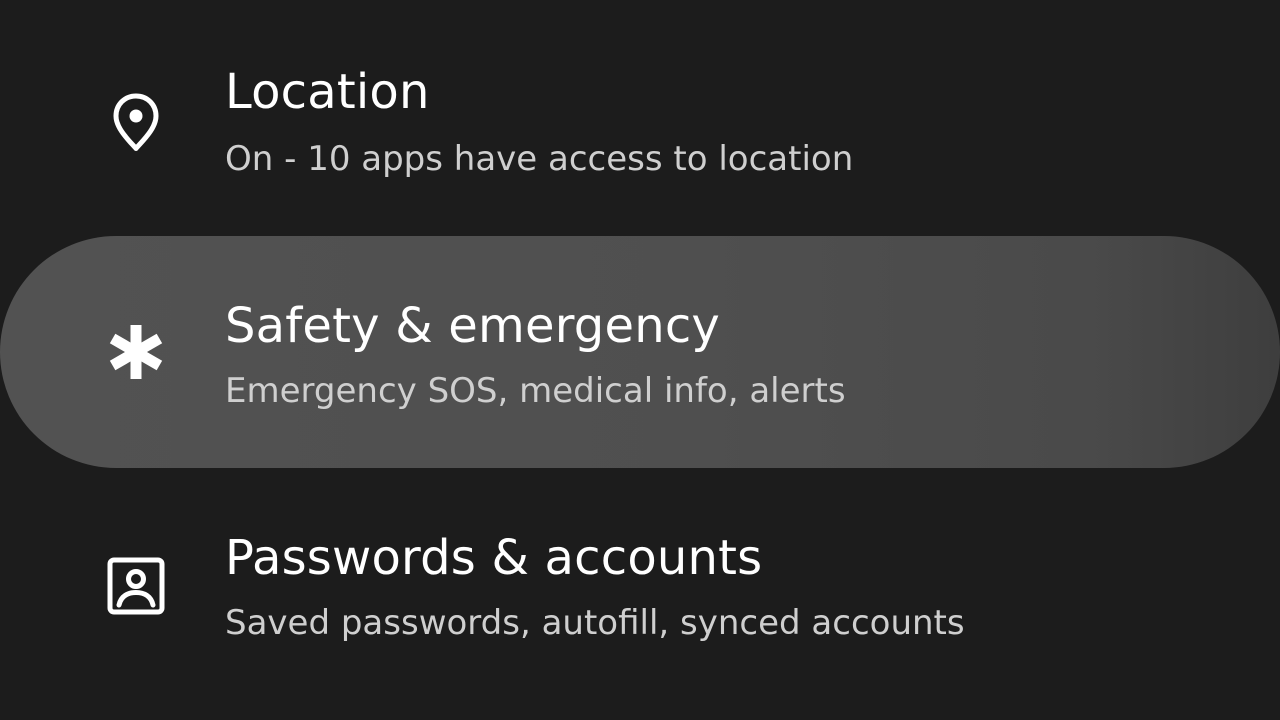 The height and width of the screenshot is (720, 1280). I want to click on location-pin-icon, so click(136, 121).